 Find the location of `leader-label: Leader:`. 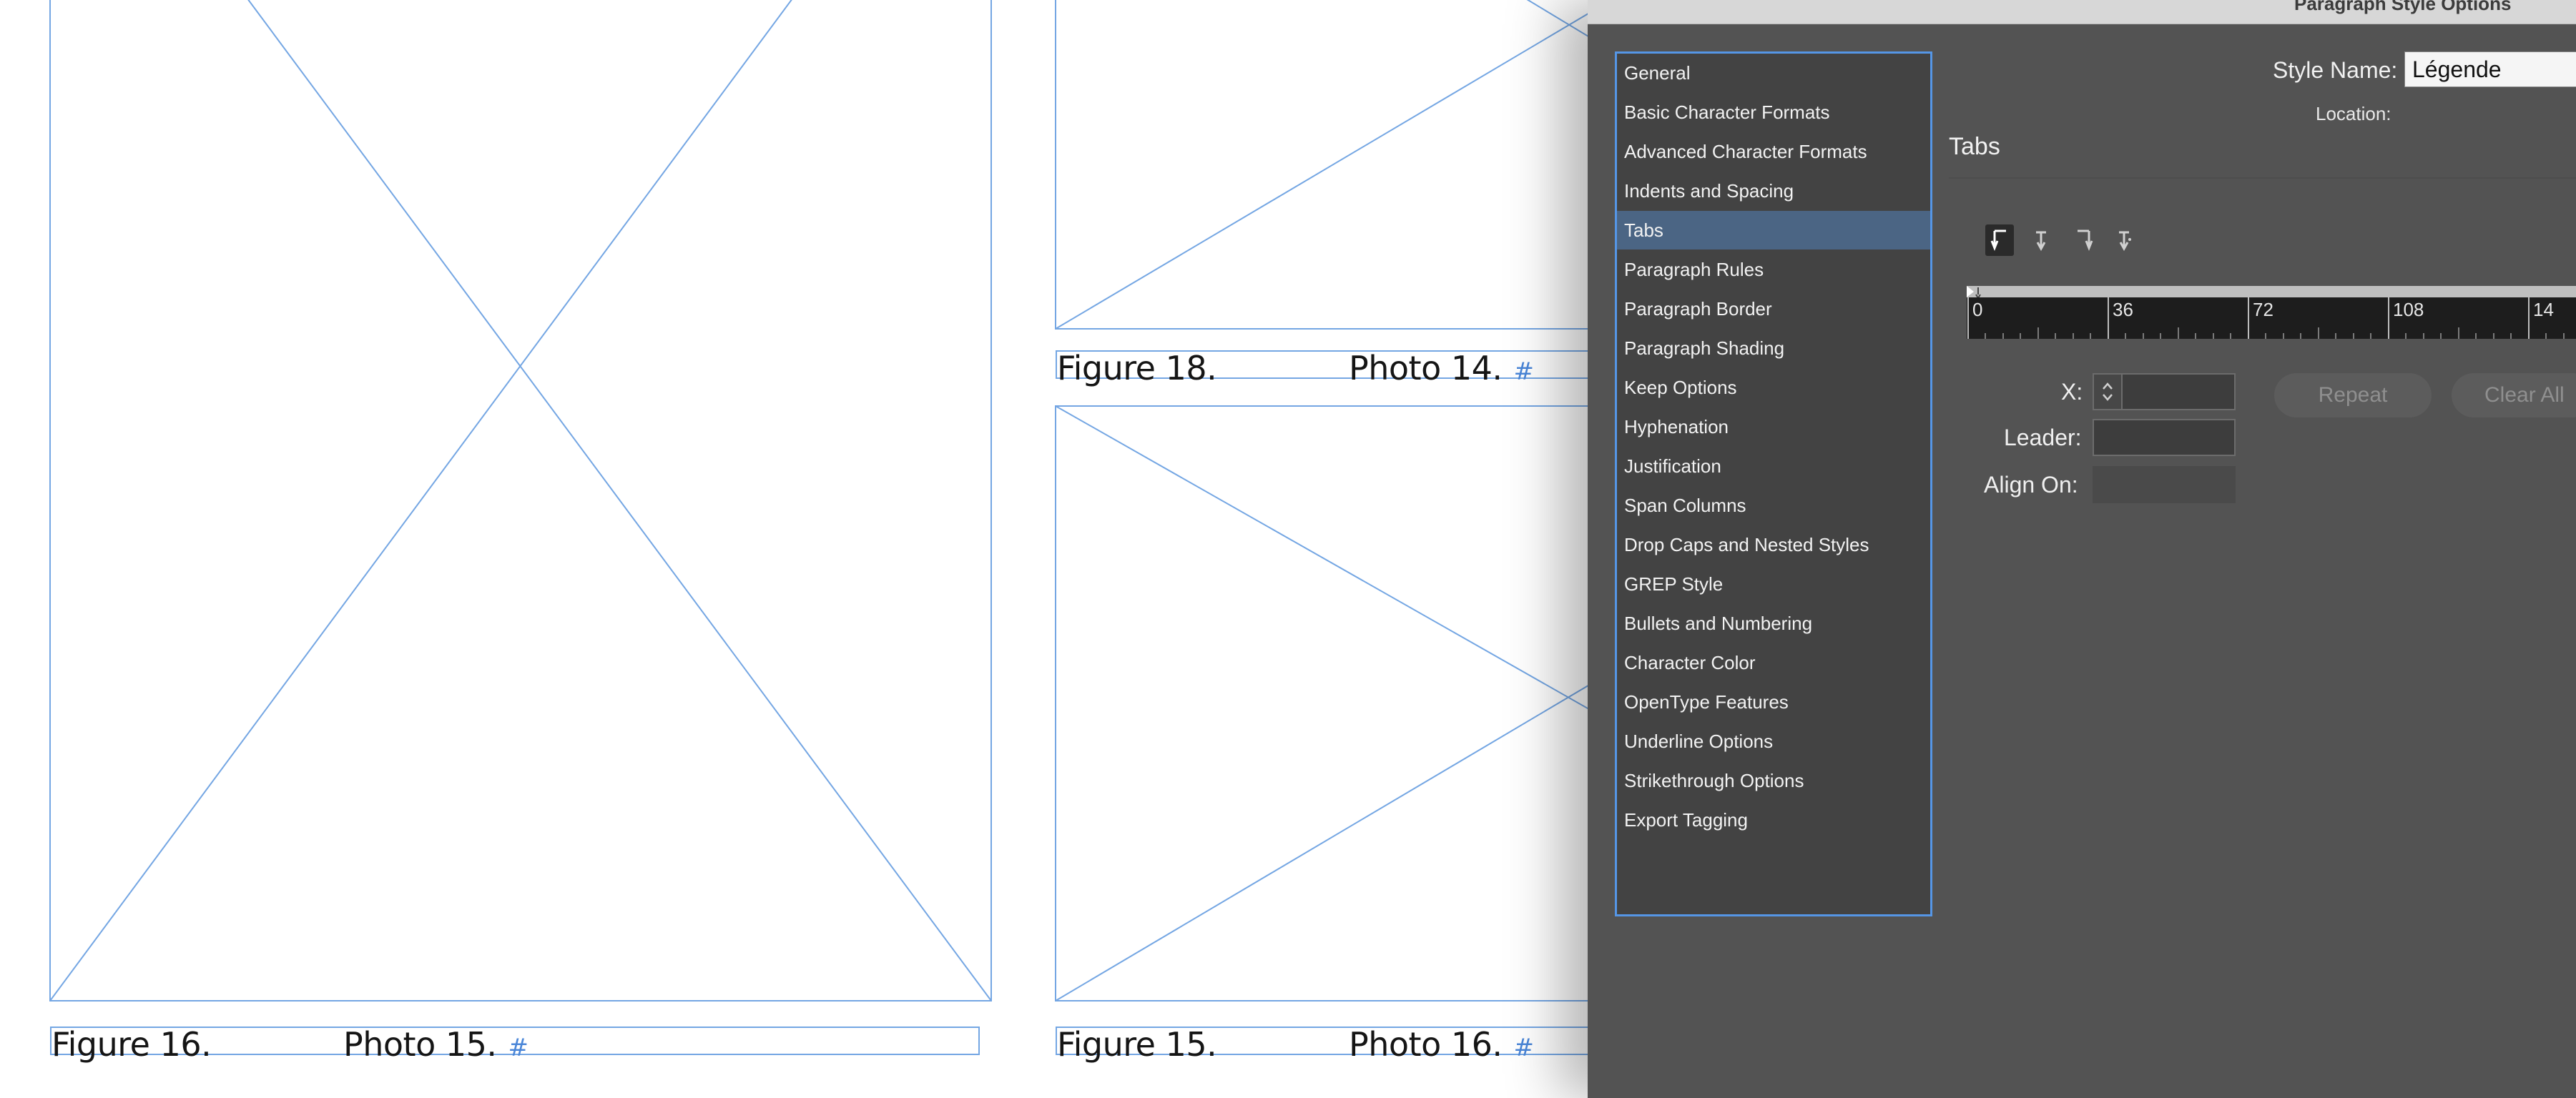

leader-label: Leader: is located at coordinates (2043, 437).